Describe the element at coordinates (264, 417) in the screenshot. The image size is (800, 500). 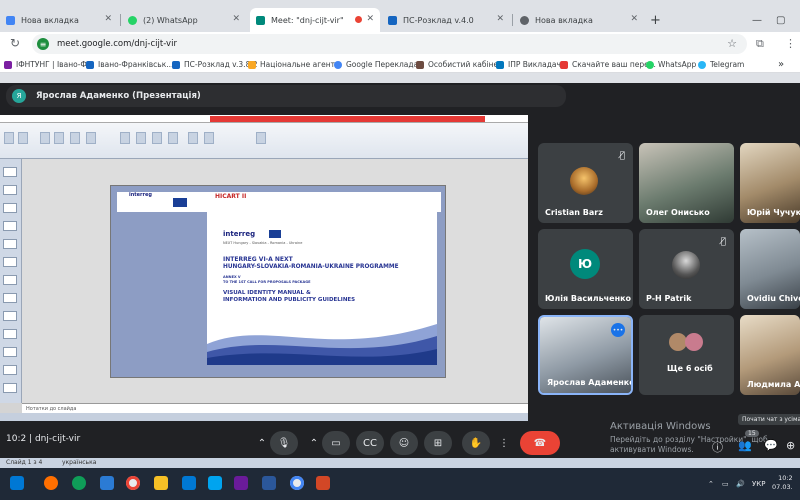
I see `app-statusbar` at that location.